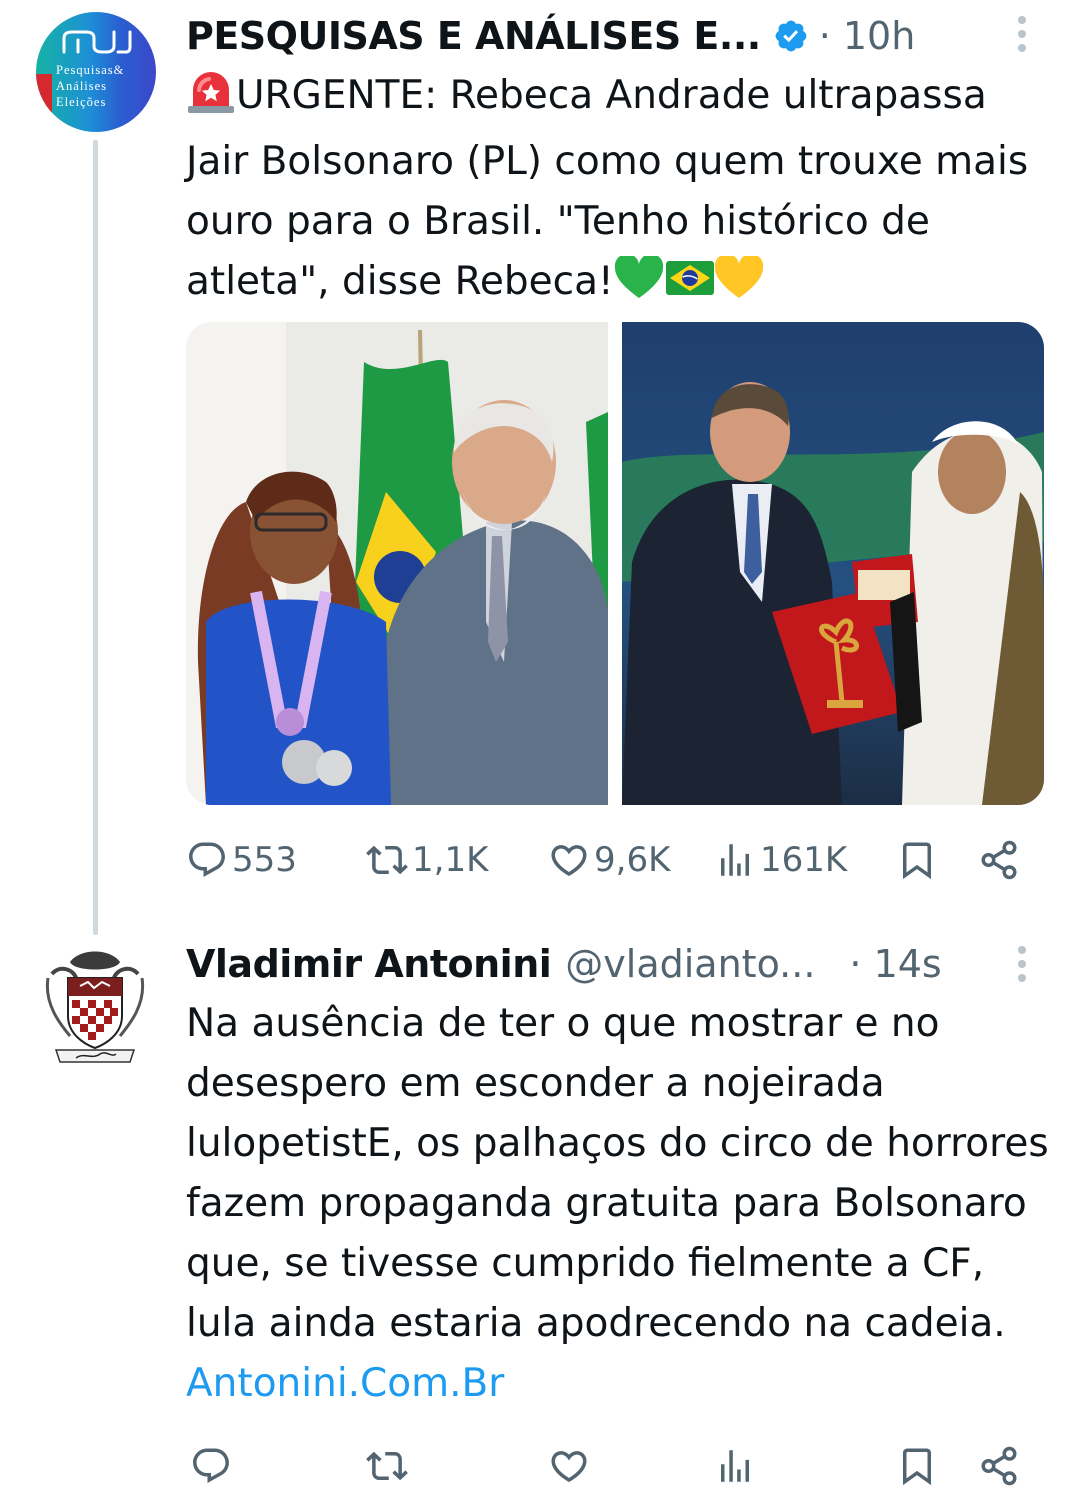 The height and width of the screenshot is (1496, 1080). I want to click on avatar-logo-mark, so click(97, 42).